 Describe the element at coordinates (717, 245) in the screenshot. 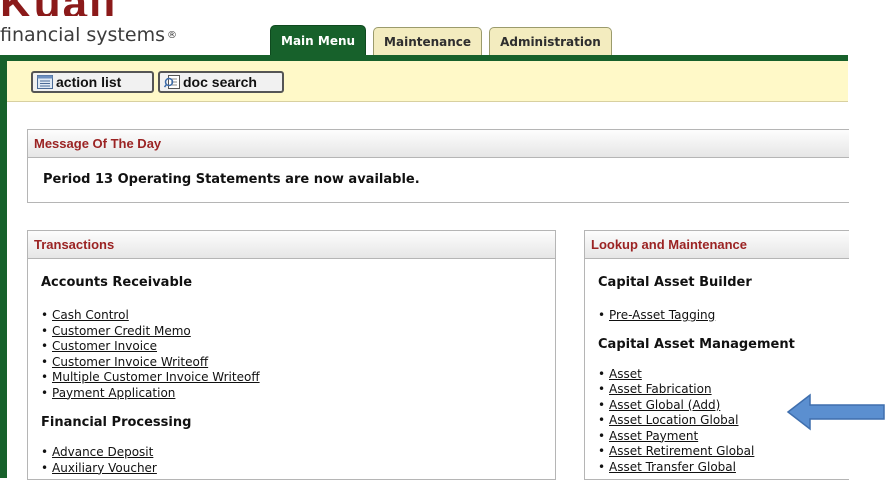

I see `lookup-title: Lookup and Maintenance` at that location.